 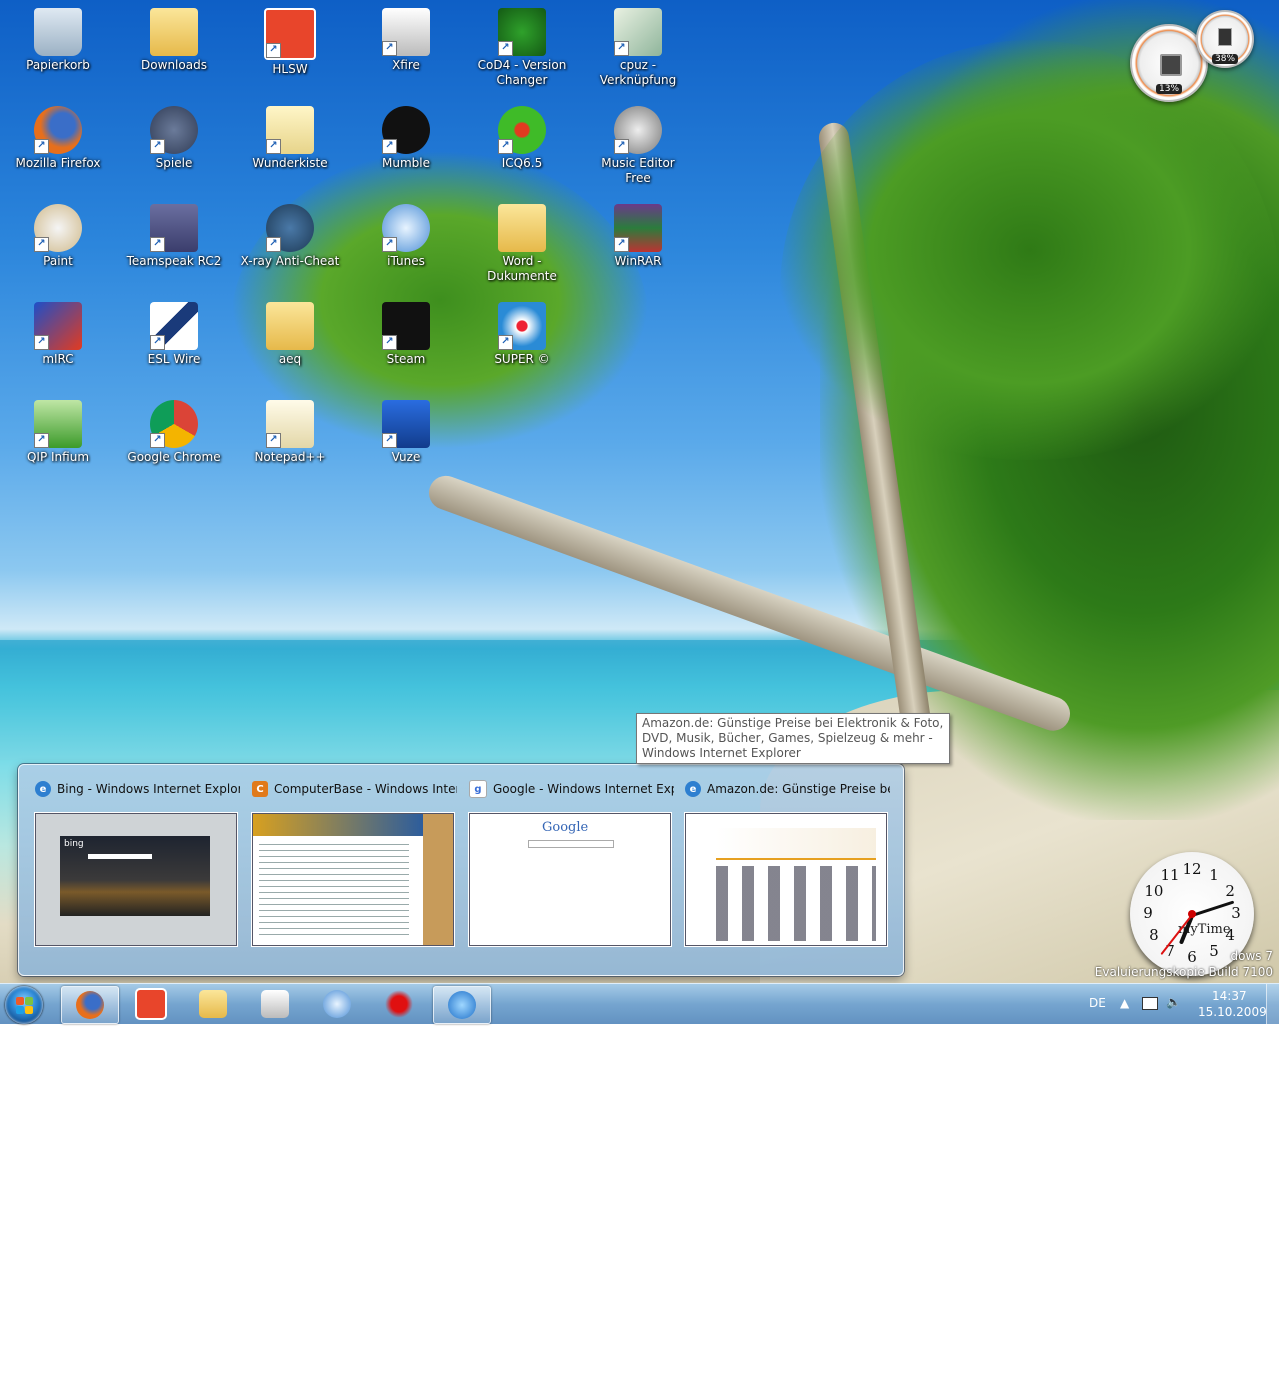 I want to click on vuze-icon: ↗, so click(x=406, y=424).